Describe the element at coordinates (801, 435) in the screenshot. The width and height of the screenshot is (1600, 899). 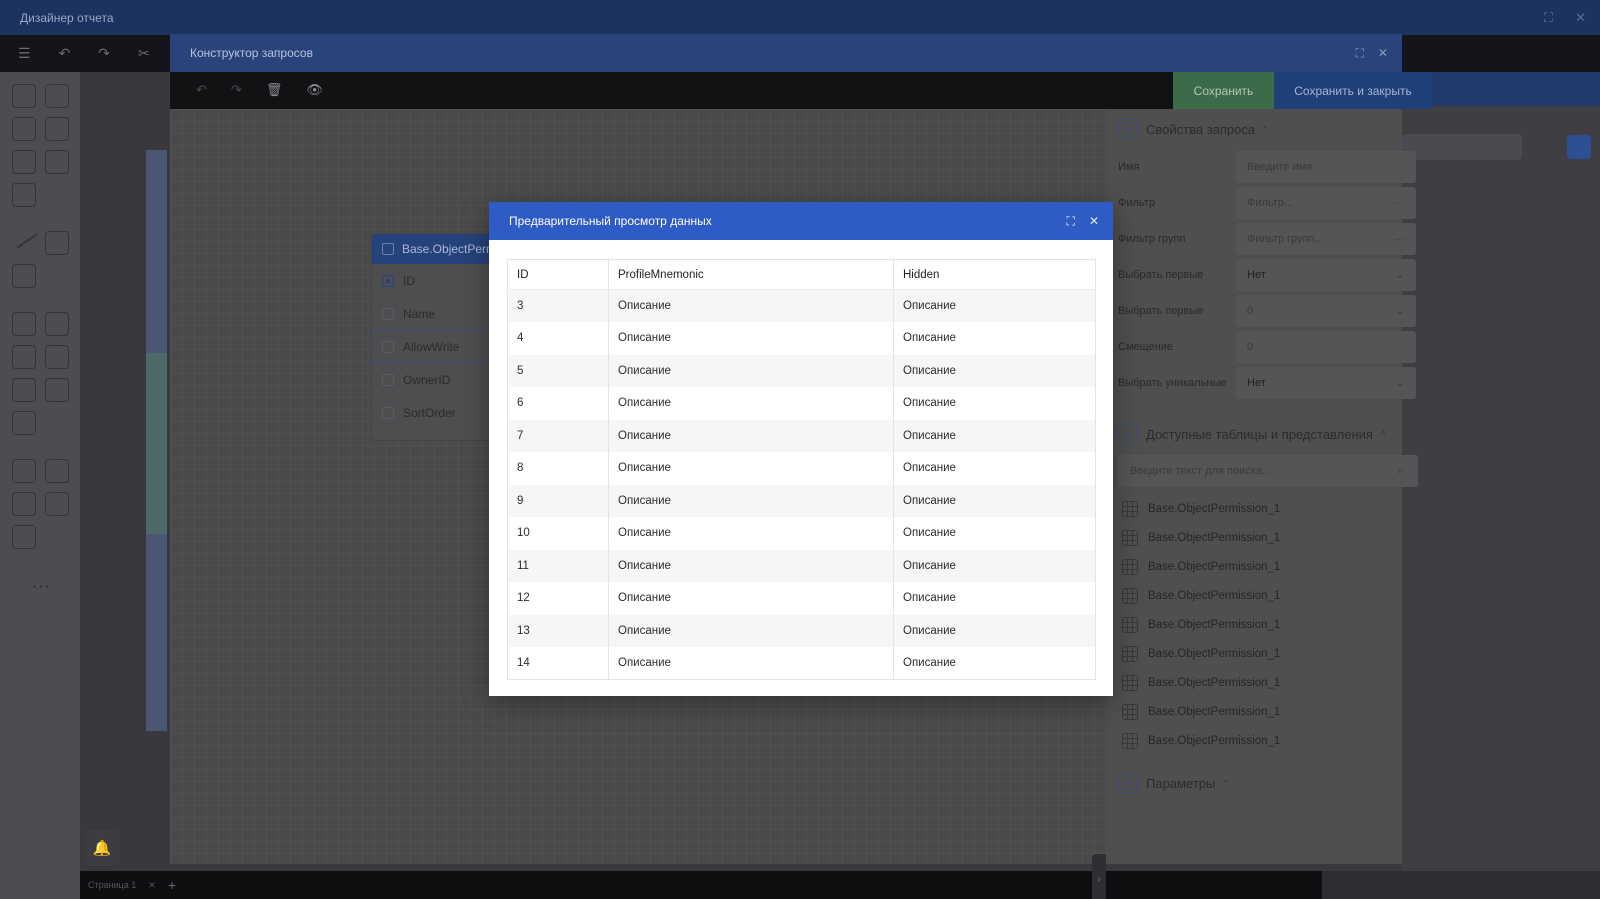
I see `table-row: 7 Описание Описание` at that location.